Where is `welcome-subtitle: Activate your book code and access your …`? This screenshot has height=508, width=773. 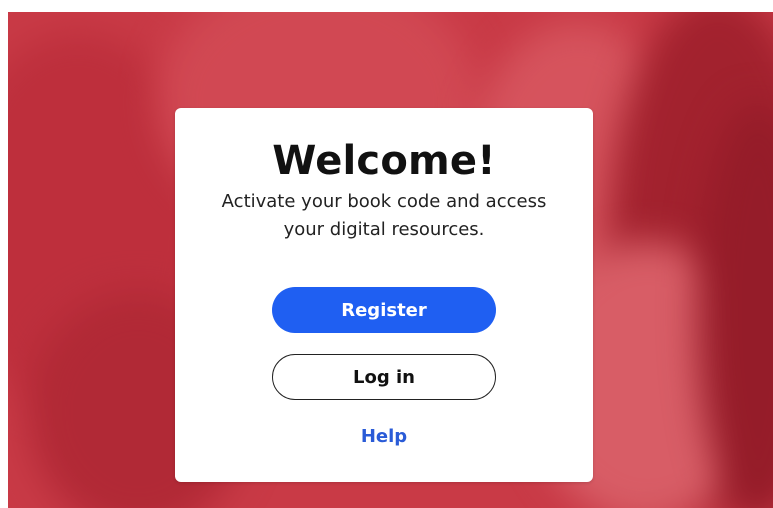 welcome-subtitle: Activate your book code and access your … is located at coordinates (384, 216).